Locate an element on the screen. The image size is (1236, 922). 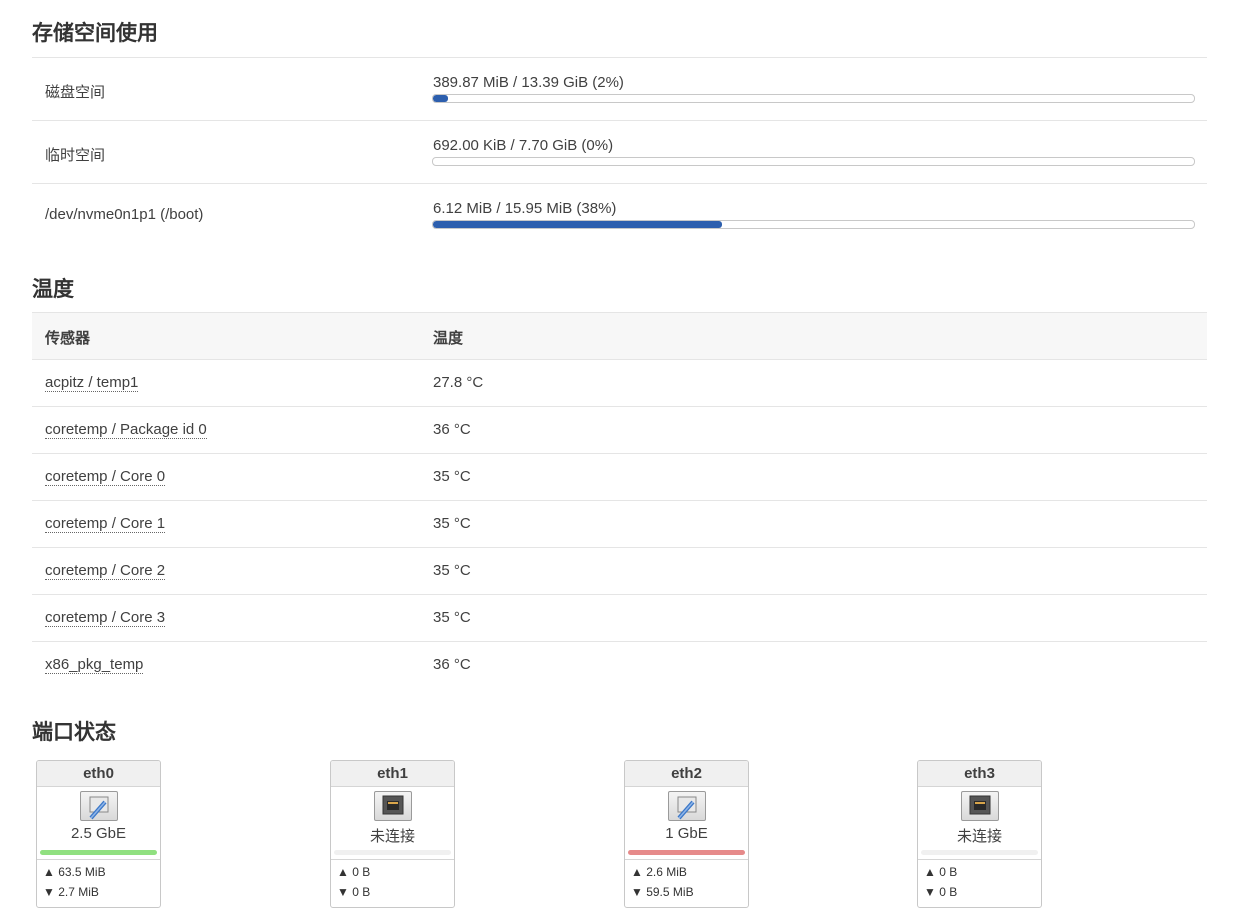
storage-section-title: 存储空间使用 is located at coordinates (95, 33).